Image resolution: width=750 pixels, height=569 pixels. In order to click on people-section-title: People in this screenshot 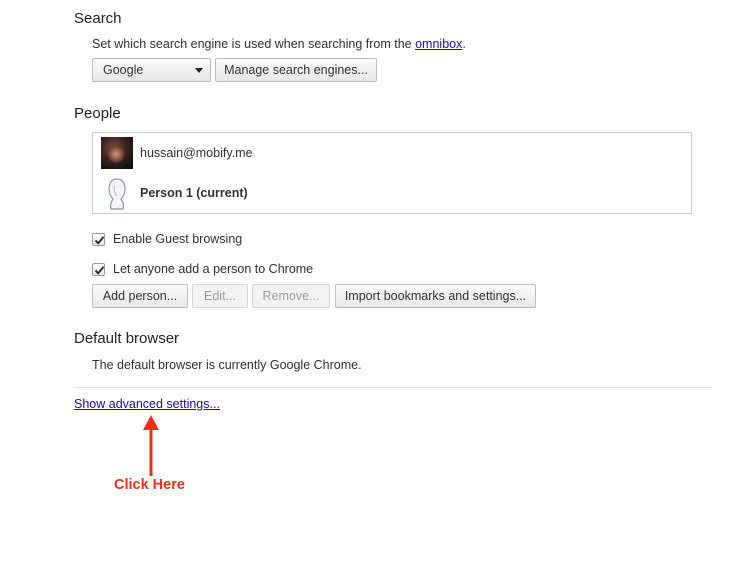, I will do `click(97, 113)`.